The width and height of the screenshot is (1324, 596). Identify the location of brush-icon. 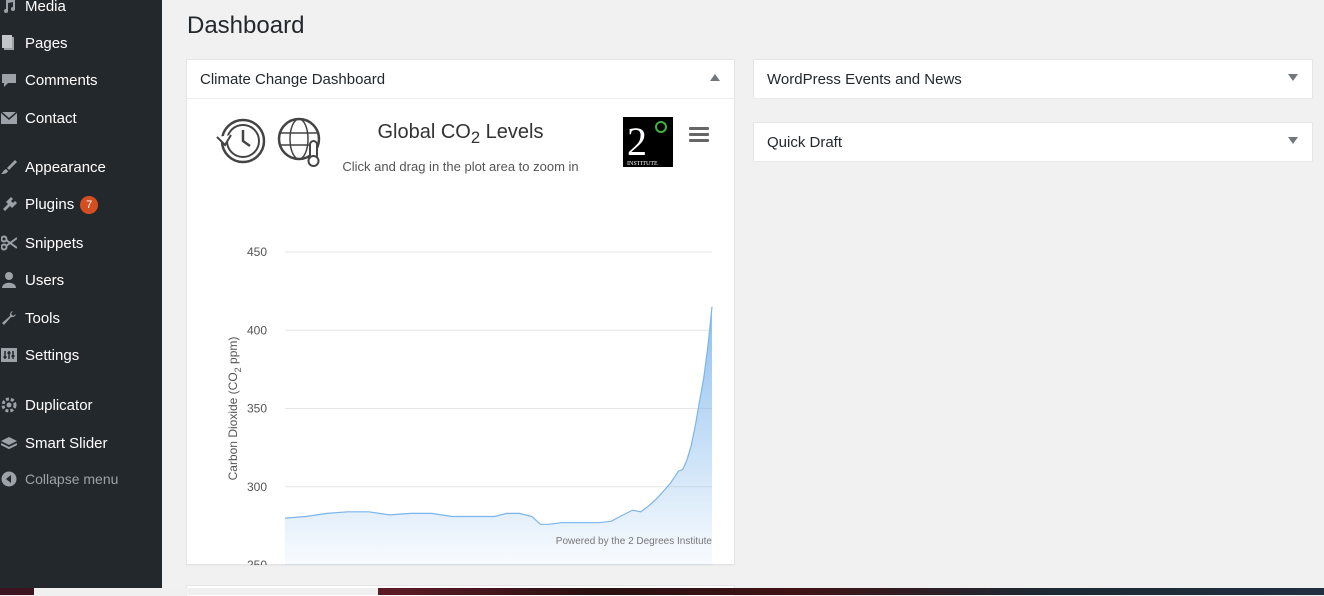
(9, 167).